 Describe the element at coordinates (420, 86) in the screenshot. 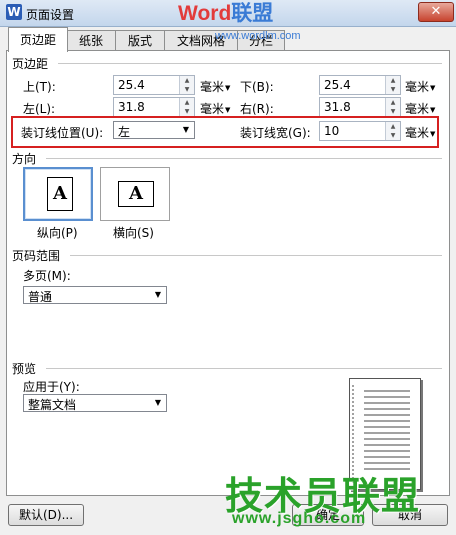

I see `bottom-margin-unit: 毫米▼` at that location.